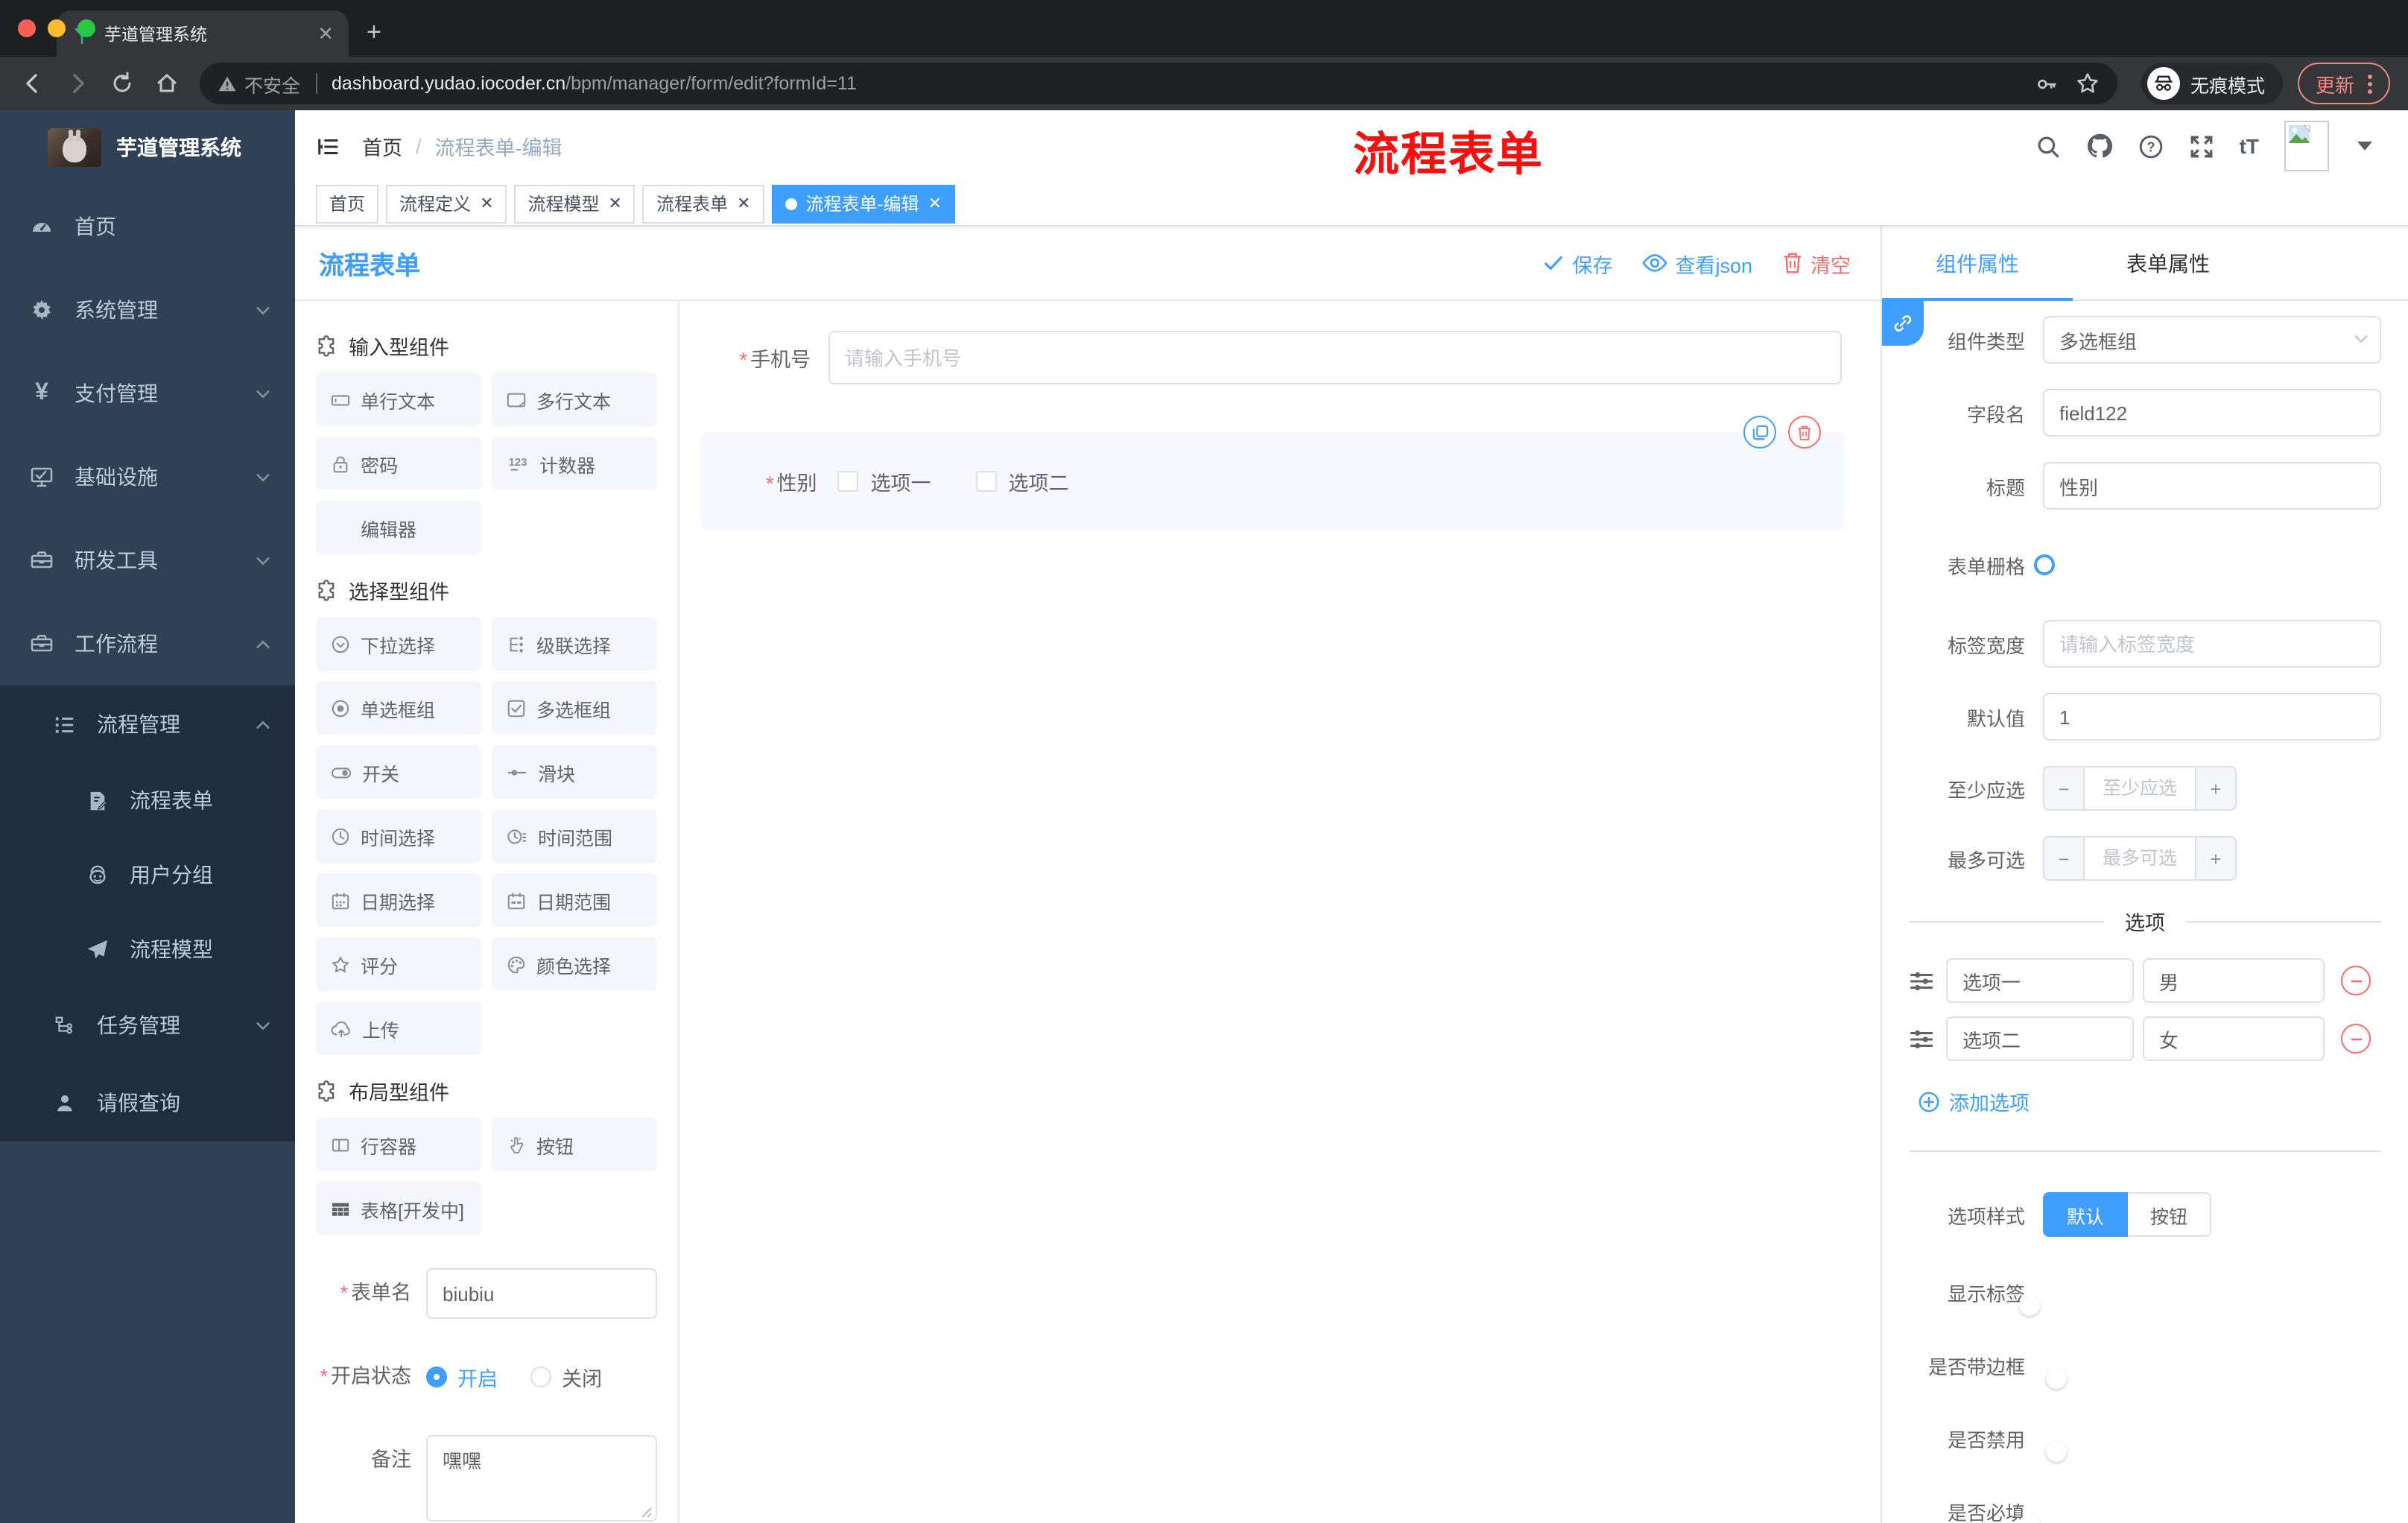  I want to click on palette-item-date-picker: 日期选择, so click(398, 900).